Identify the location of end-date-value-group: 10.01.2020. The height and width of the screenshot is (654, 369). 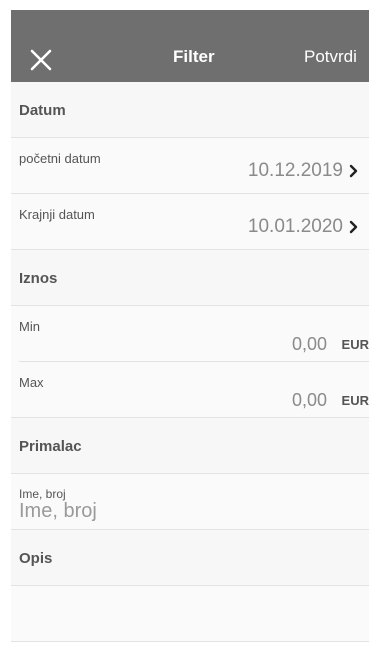
(303, 227).